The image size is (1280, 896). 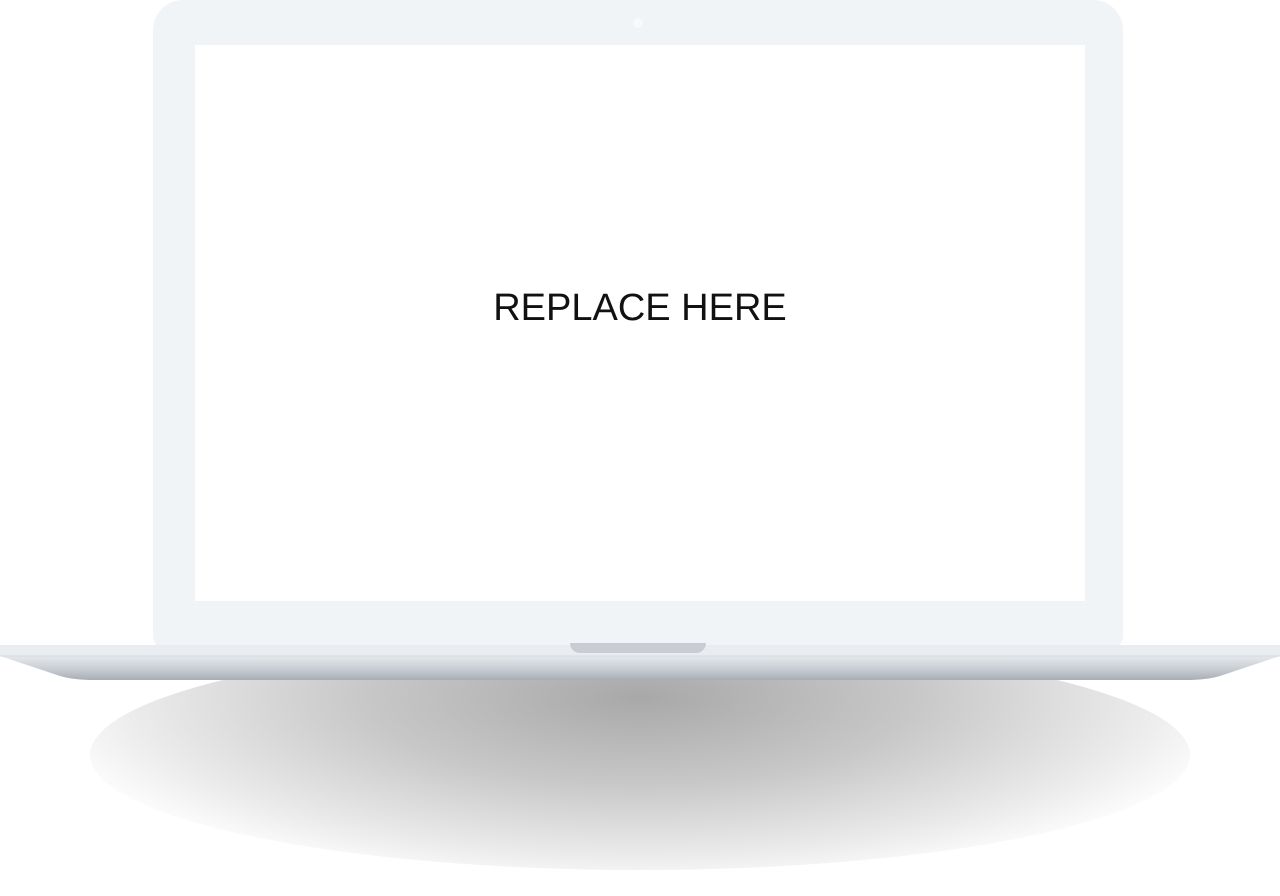 I want to click on laptop-hinge-notch, so click(x=638, y=648).